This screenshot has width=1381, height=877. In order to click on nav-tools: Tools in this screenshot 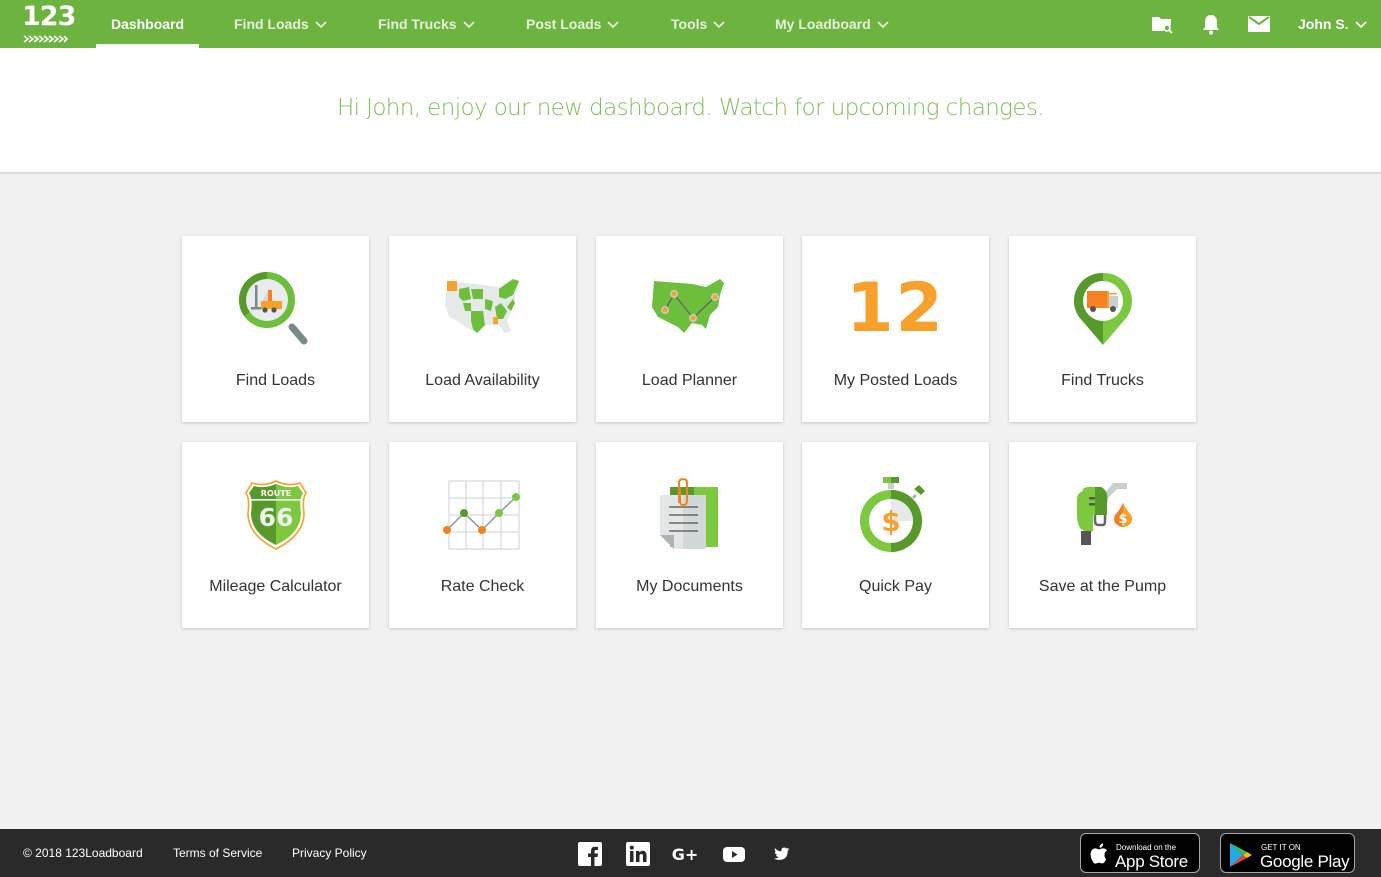, I will do `click(698, 24)`.